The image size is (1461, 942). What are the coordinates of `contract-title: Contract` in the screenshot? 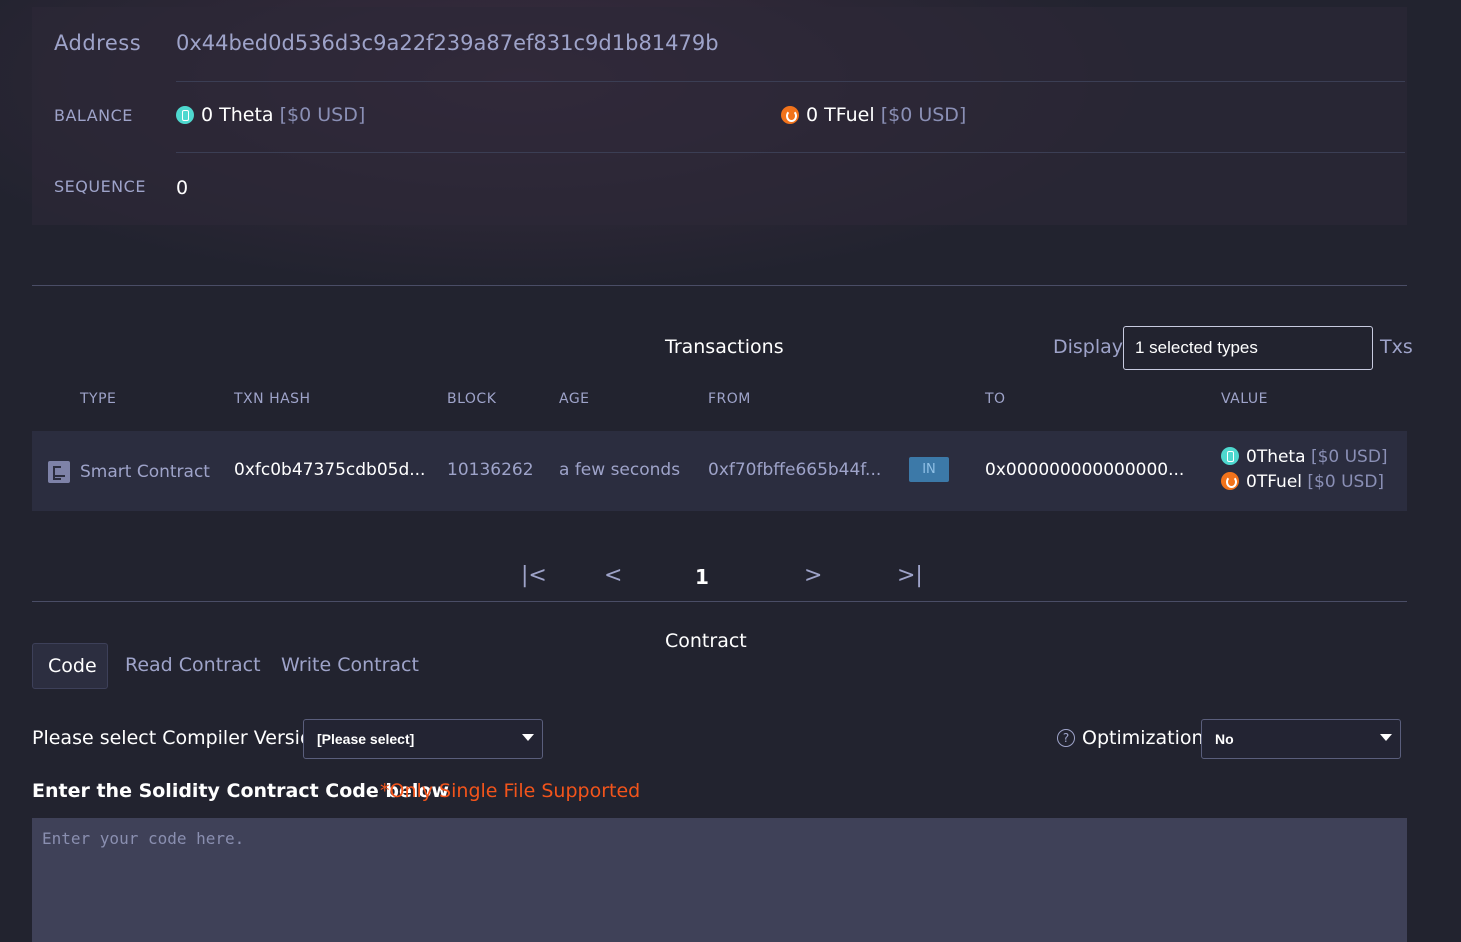 It's located at (706, 641).